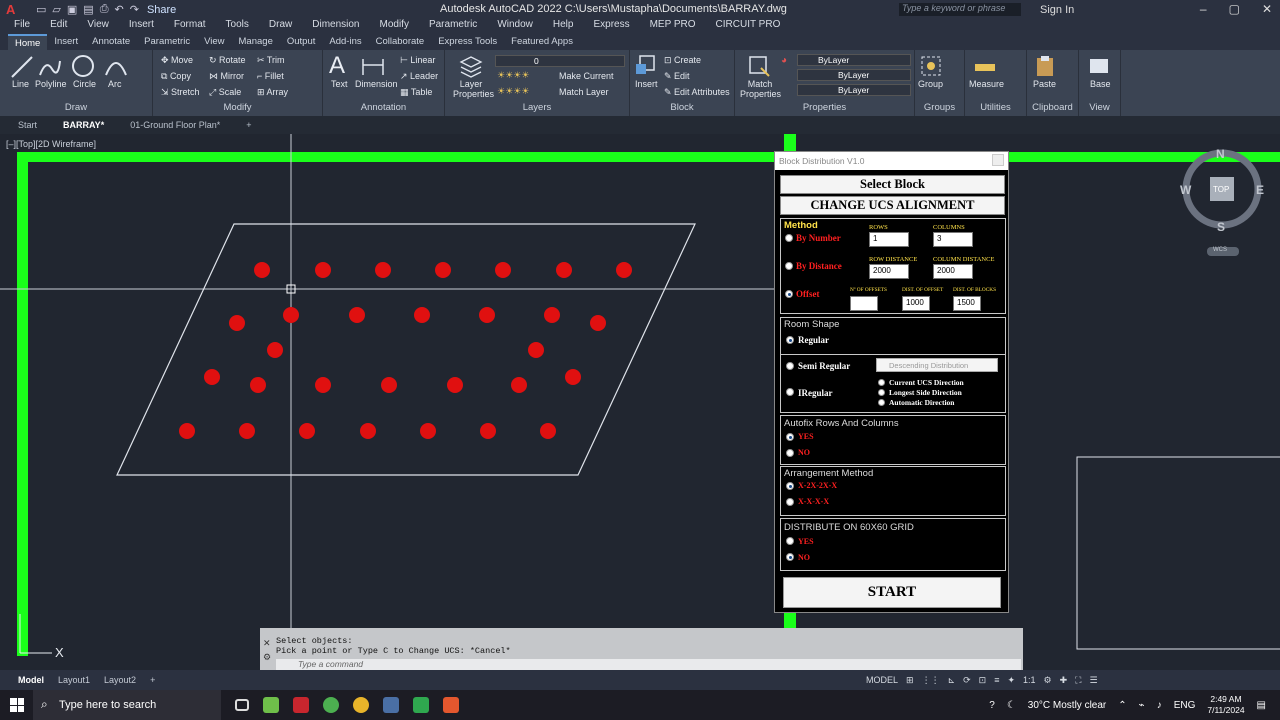  I want to click on osnap-icon: ⊡, so click(983, 680).